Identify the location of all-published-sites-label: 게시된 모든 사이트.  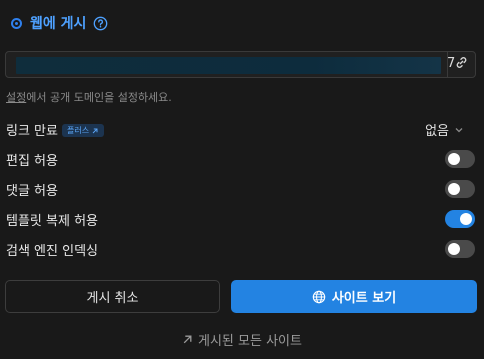
(250, 341).